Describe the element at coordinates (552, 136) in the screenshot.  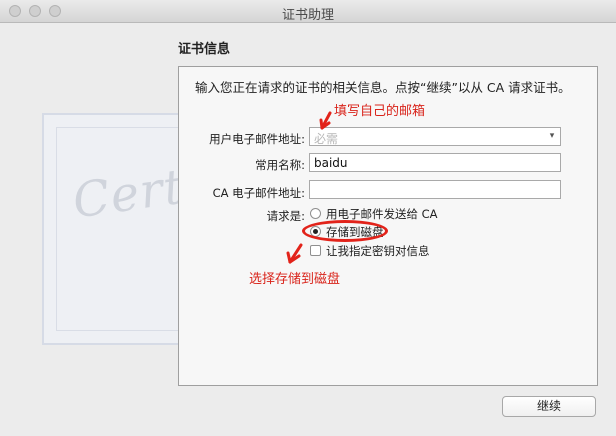
I see `chevron-down-icon: ▾` at that location.